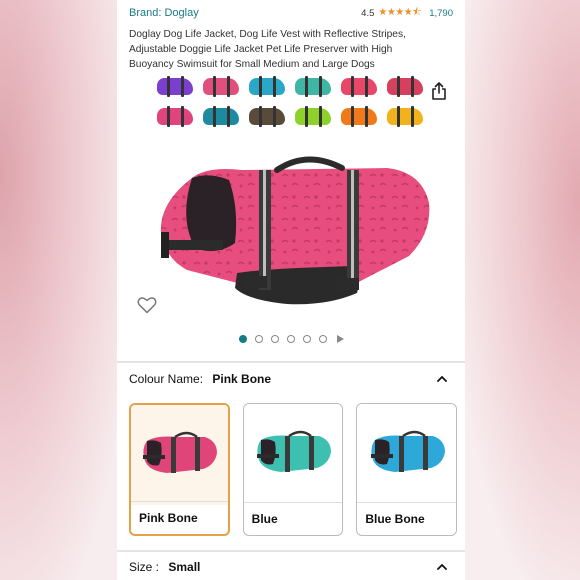  What do you see at coordinates (242, 379) in the screenshot?
I see `colour-value: Pink Bone` at bounding box center [242, 379].